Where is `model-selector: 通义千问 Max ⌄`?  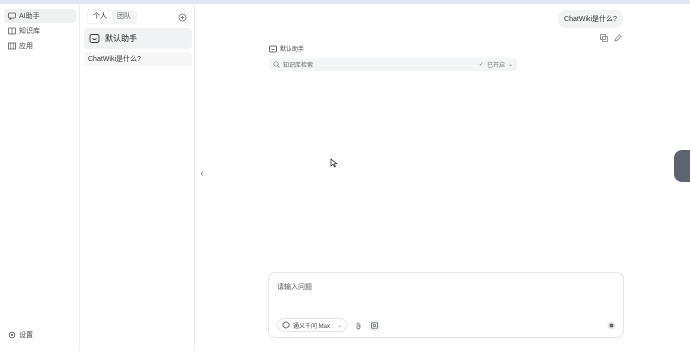
model-selector: 通义千问 Max ⌄ is located at coordinates (312, 325).